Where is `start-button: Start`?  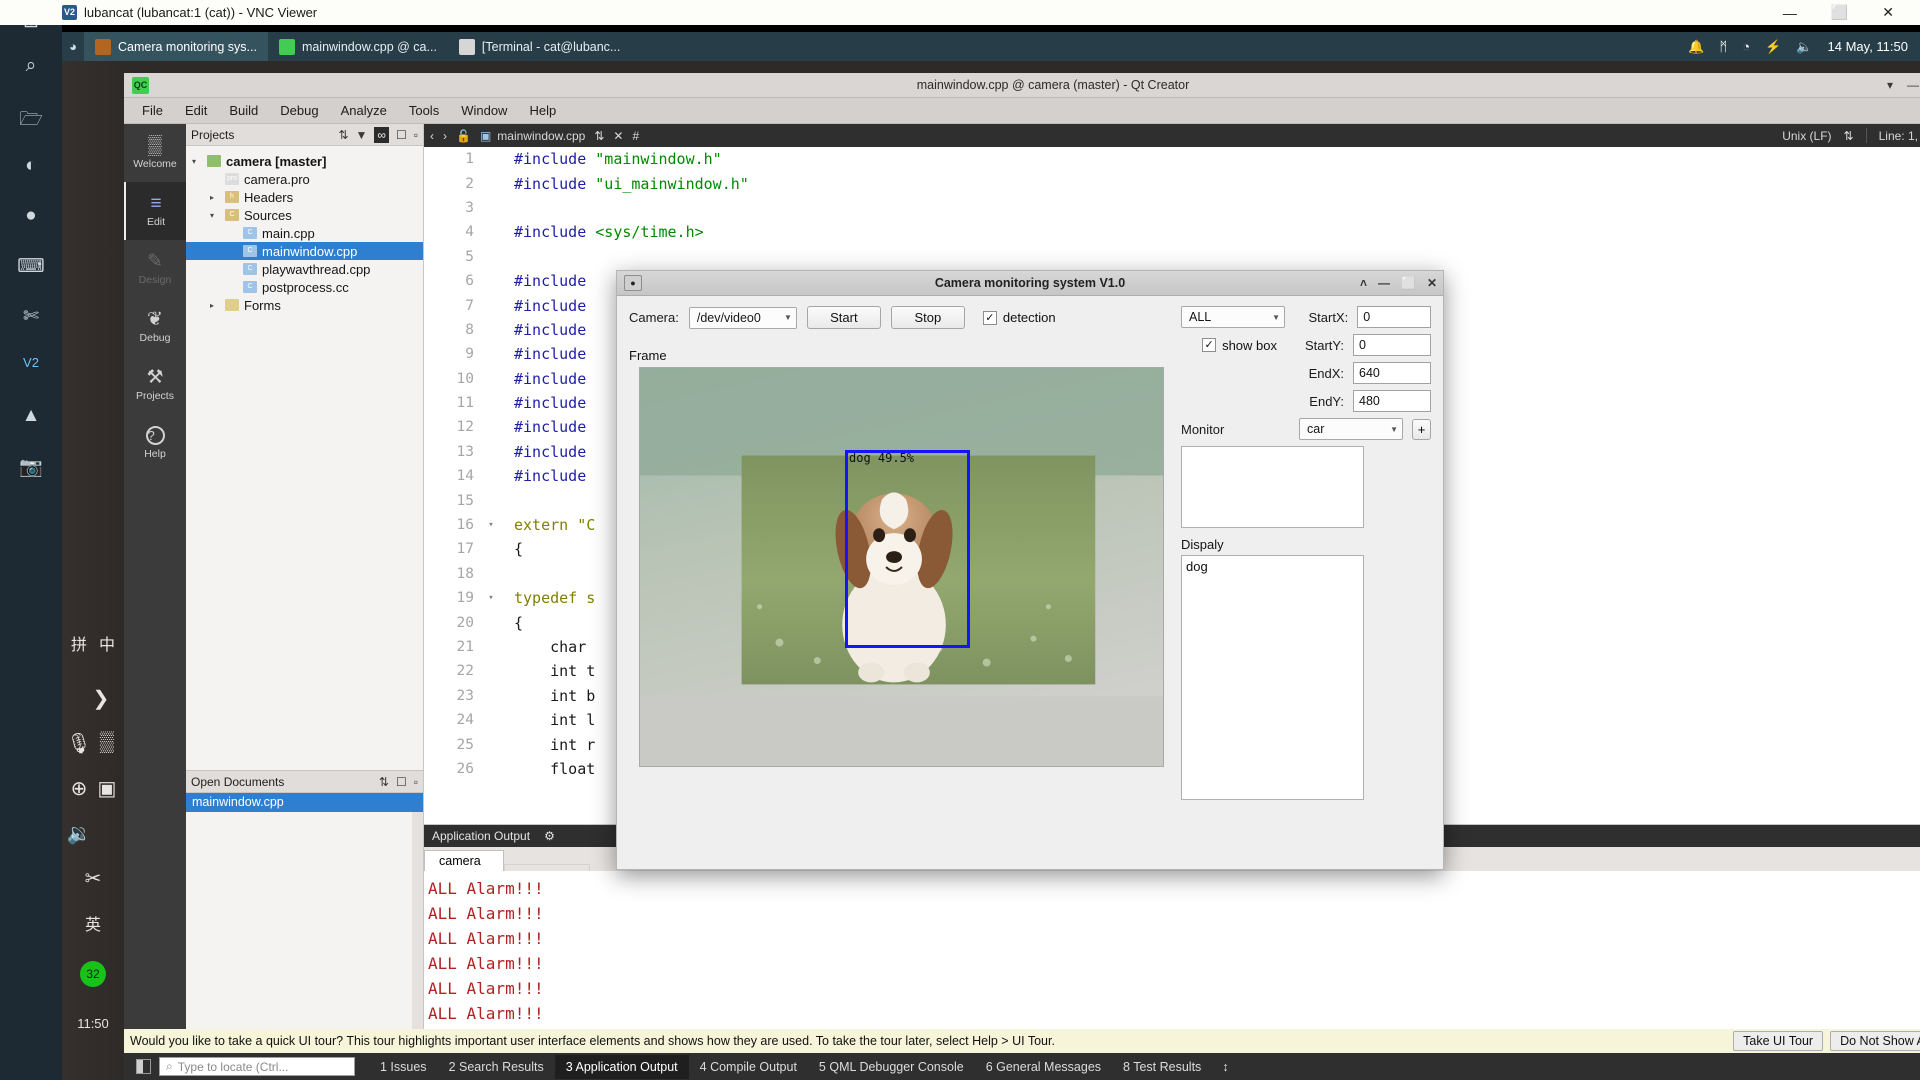 start-button: Start is located at coordinates (843, 317).